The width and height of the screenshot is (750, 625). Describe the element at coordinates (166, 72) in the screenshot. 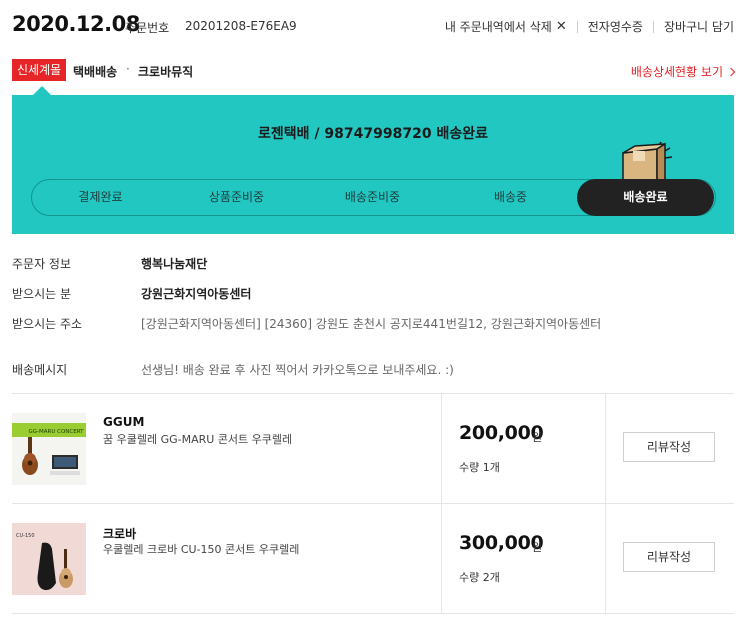

I see `seller-name: 크로바뮤직` at that location.